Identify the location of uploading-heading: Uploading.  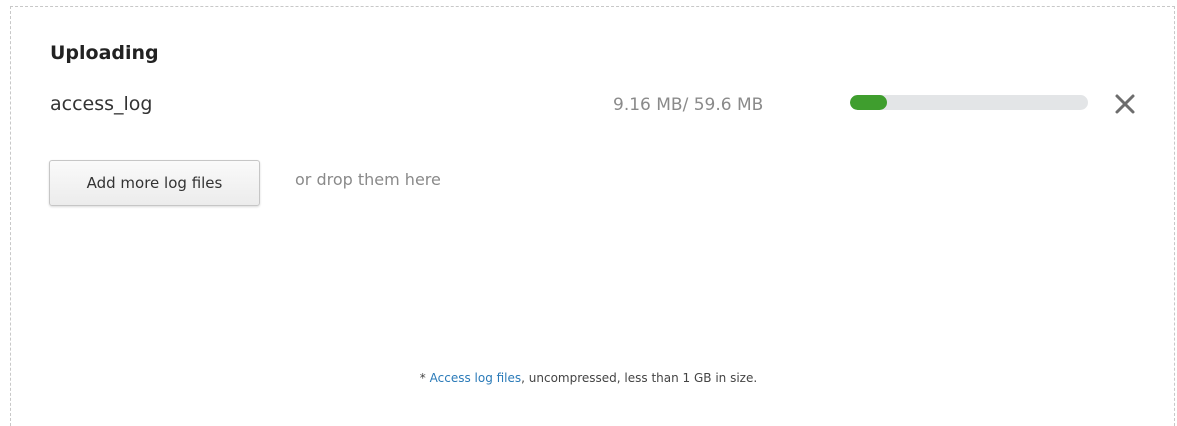
(104, 53).